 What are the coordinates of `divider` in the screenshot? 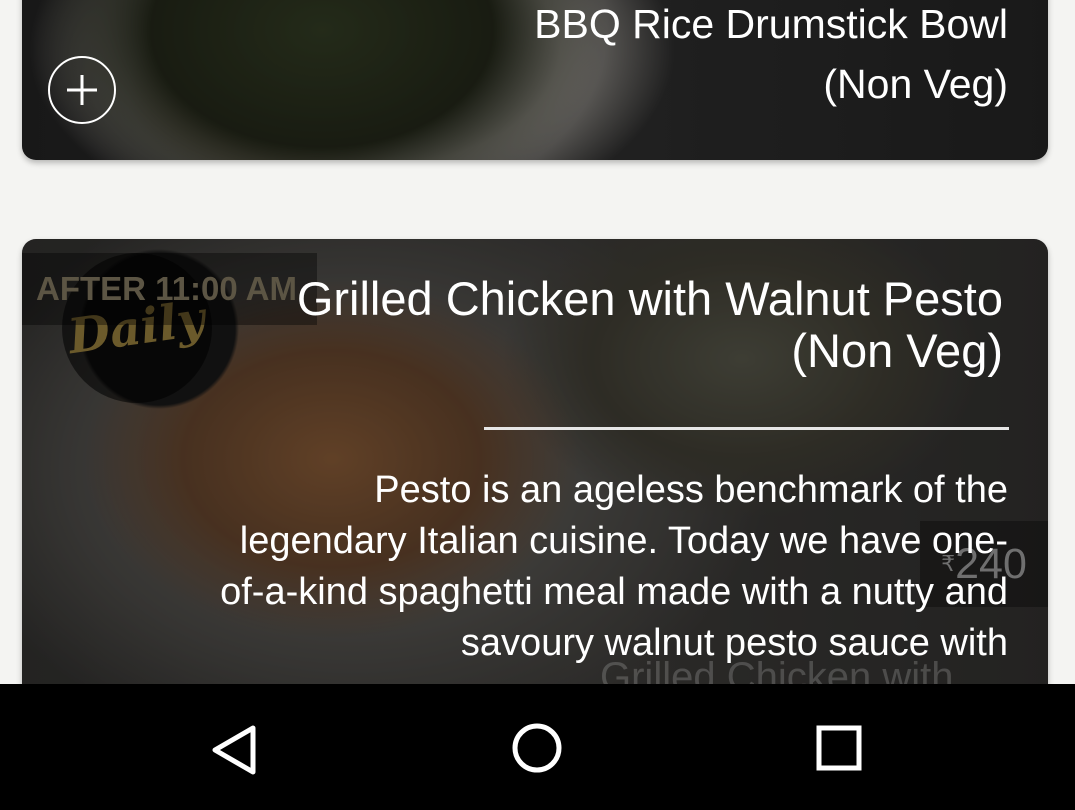 It's located at (746, 428).